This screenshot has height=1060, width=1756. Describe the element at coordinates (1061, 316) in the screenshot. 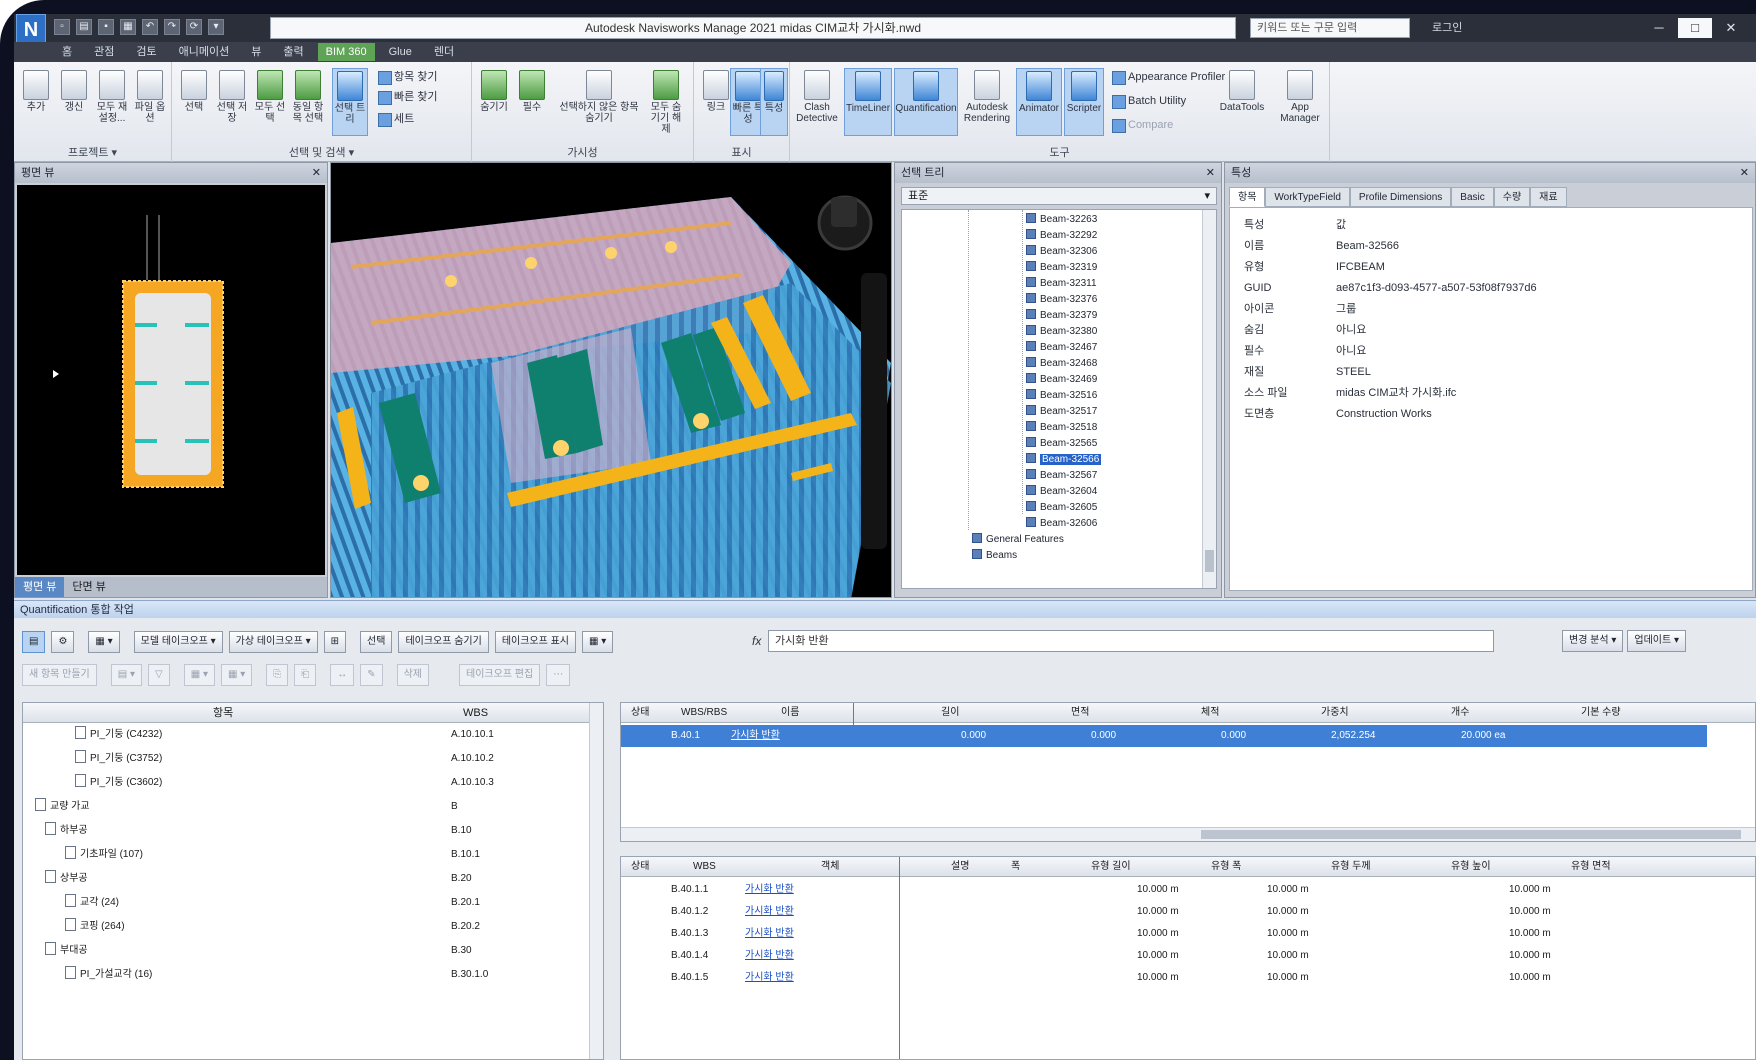

I see `tree-item: Beam-32379` at that location.